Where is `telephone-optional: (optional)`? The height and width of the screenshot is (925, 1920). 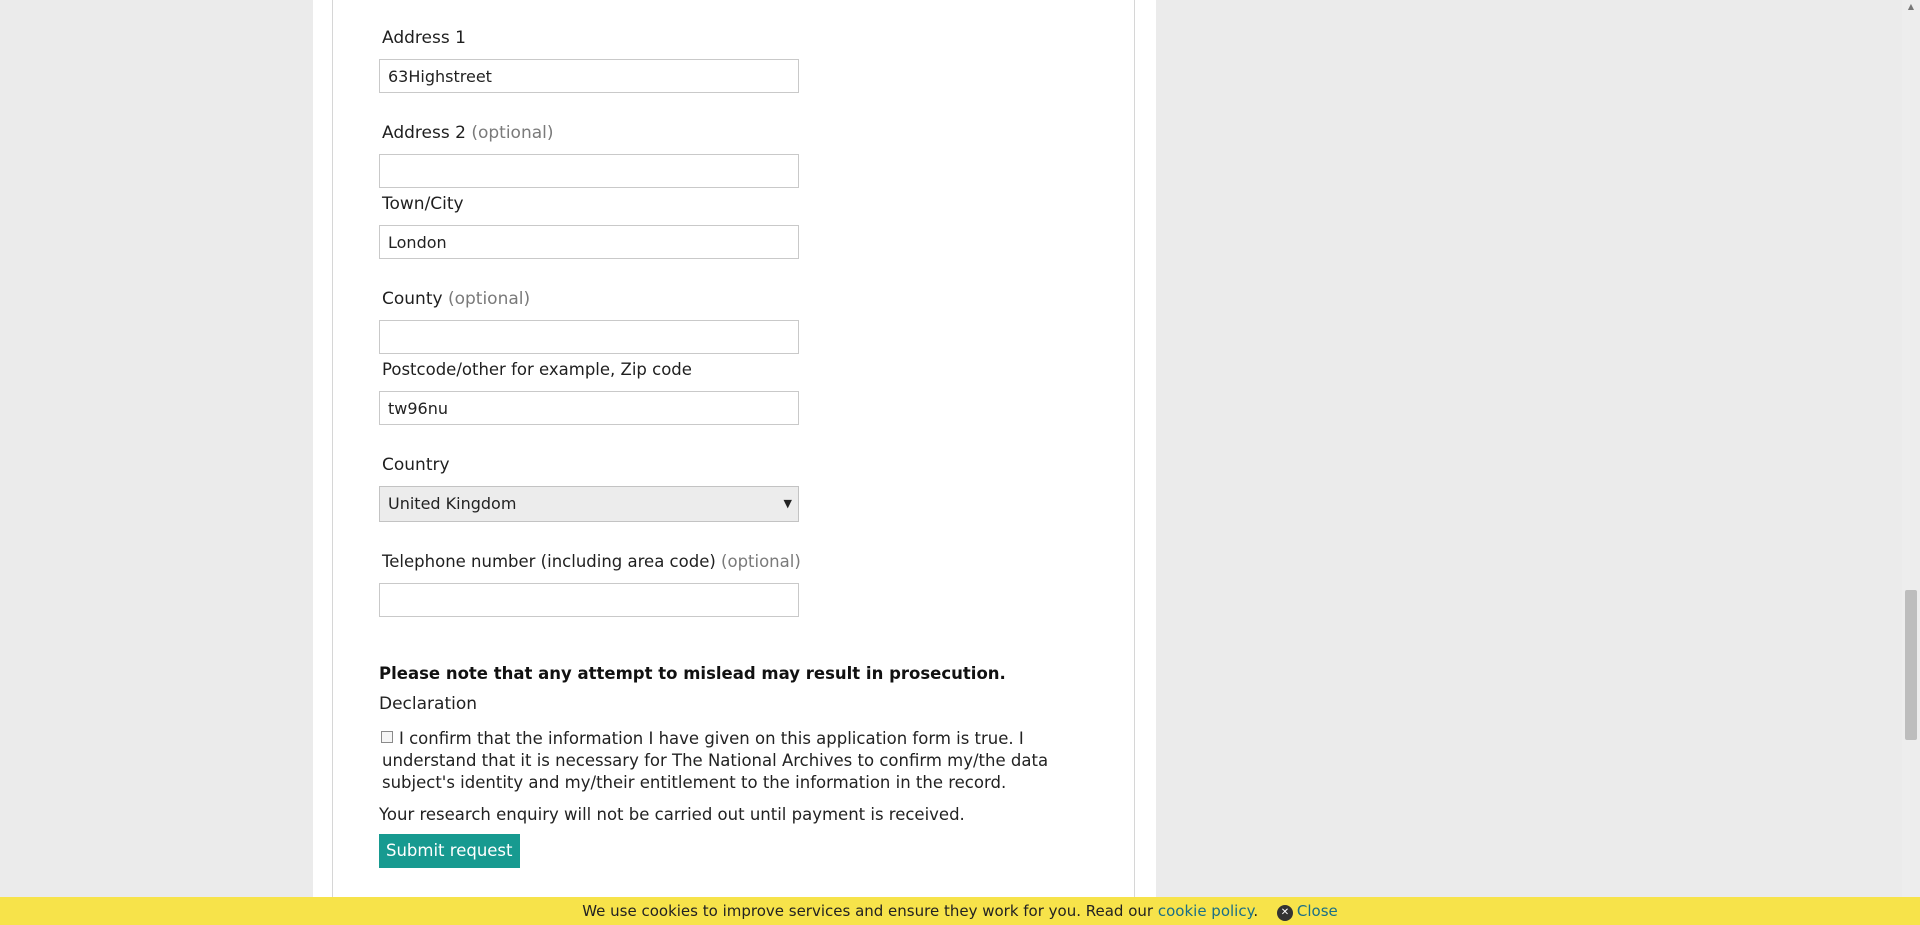
telephone-optional: (optional) is located at coordinates (761, 561).